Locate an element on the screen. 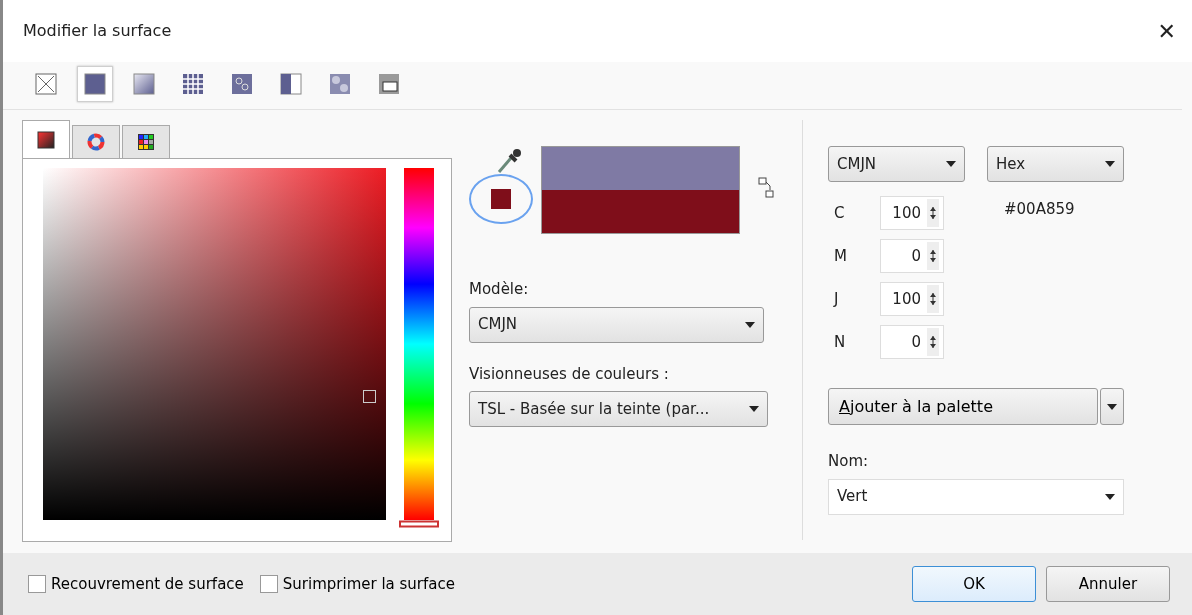 The image size is (1192, 615). name-combo-field: Vert is located at coordinates (976, 496).